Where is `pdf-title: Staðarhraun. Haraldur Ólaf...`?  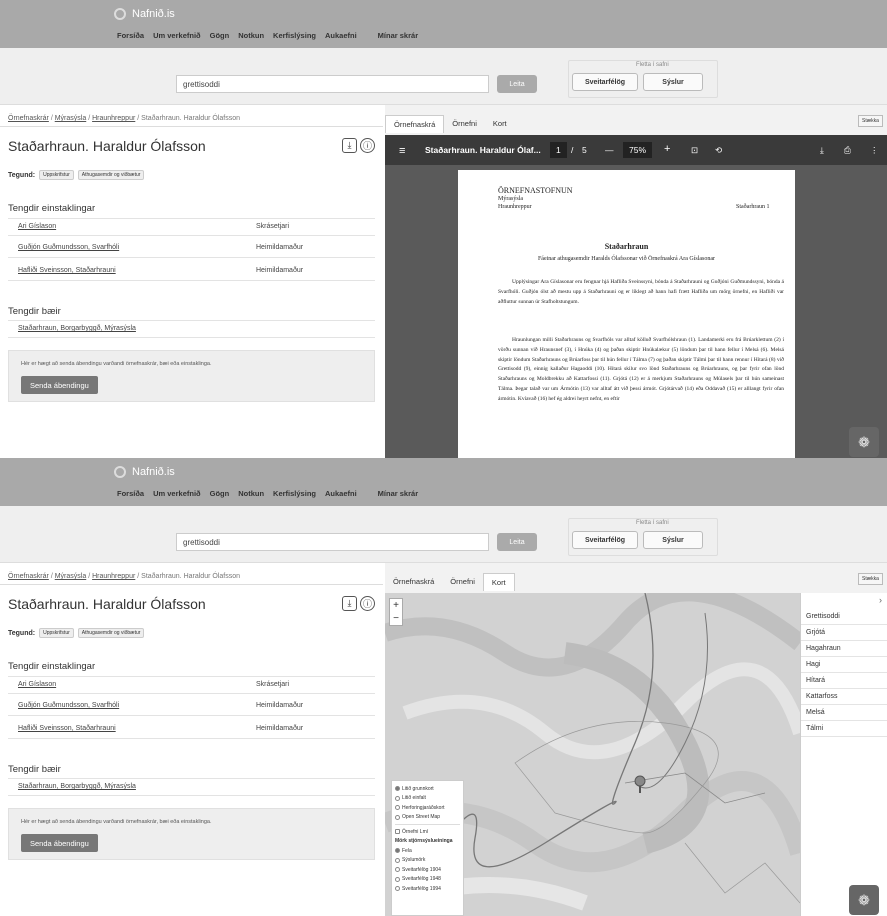 pdf-title: Staðarhraun. Haraldur Ólaf... is located at coordinates (483, 150).